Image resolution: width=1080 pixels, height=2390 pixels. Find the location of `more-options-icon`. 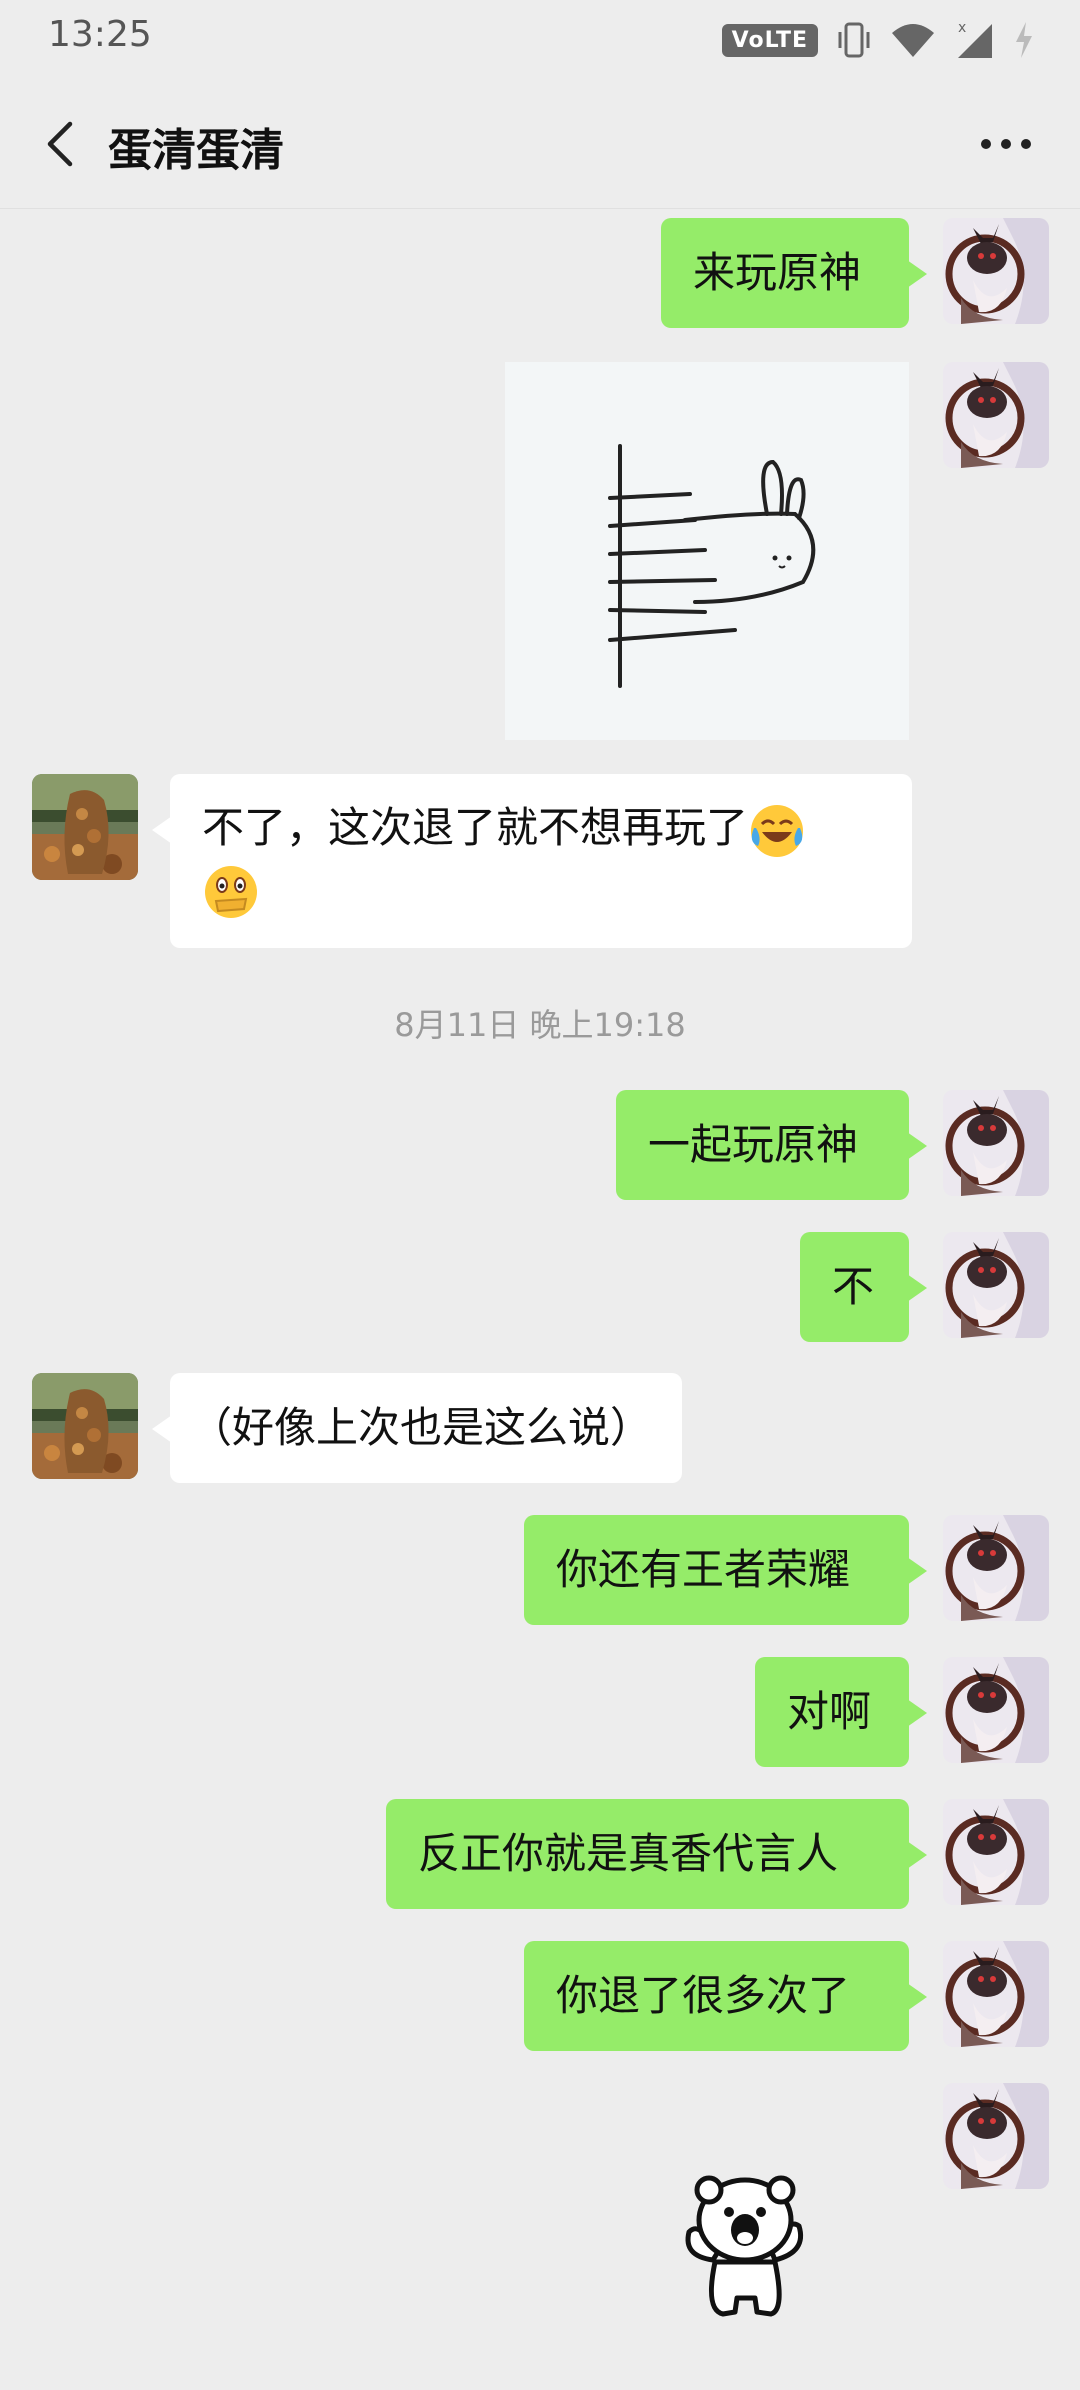

more-options-icon is located at coordinates (1006, 144).